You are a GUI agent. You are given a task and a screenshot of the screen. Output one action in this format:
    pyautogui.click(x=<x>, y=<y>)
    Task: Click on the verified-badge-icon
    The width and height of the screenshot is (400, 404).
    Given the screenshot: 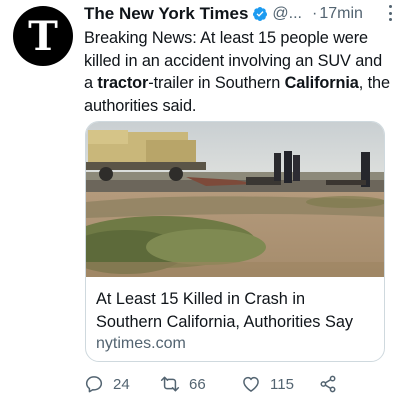 What is the action you would take?
    pyautogui.click(x=260, y=14)
    